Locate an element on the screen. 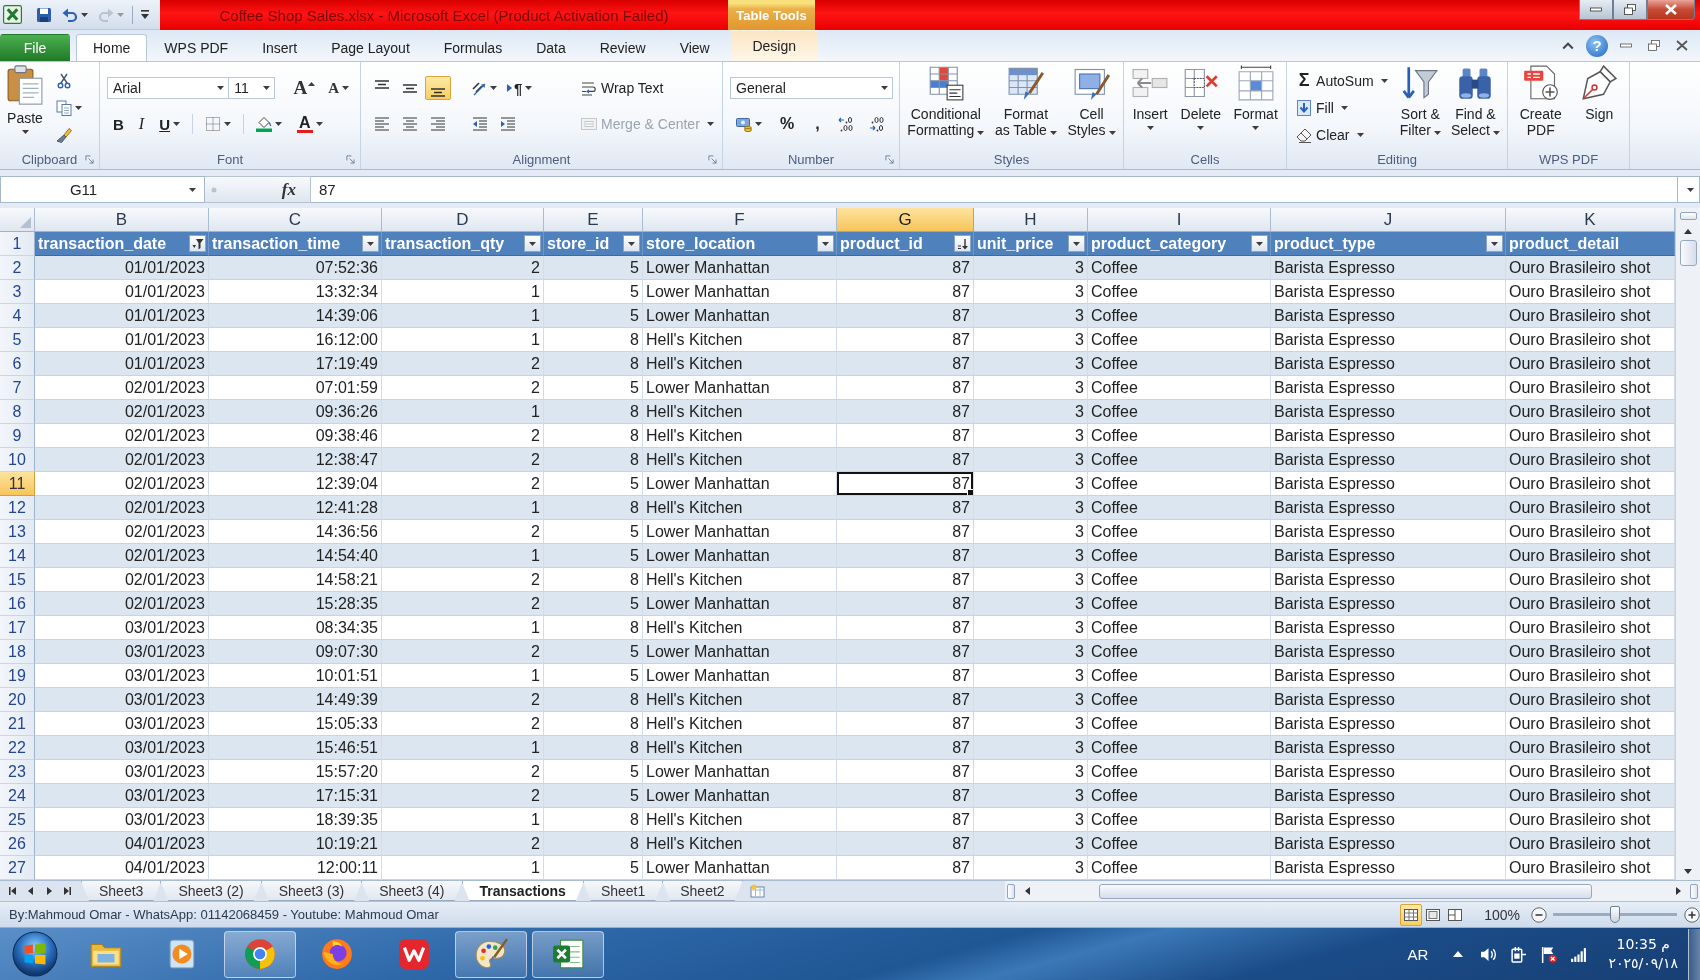  row-header: 10 is located at coordinates (17, 460).